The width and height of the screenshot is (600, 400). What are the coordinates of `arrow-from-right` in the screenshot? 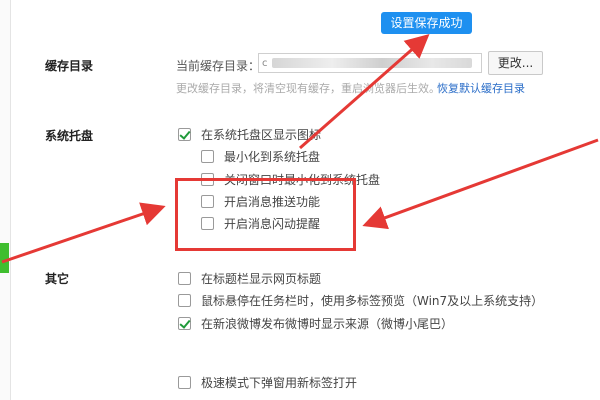 It's located at (480, 184).